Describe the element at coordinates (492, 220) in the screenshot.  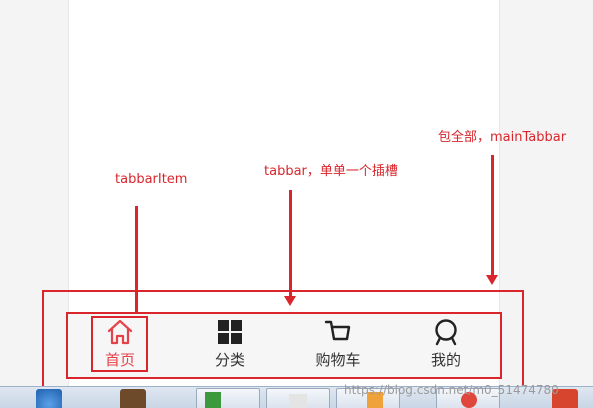
I see `arrow-main-tabbar` at that location.